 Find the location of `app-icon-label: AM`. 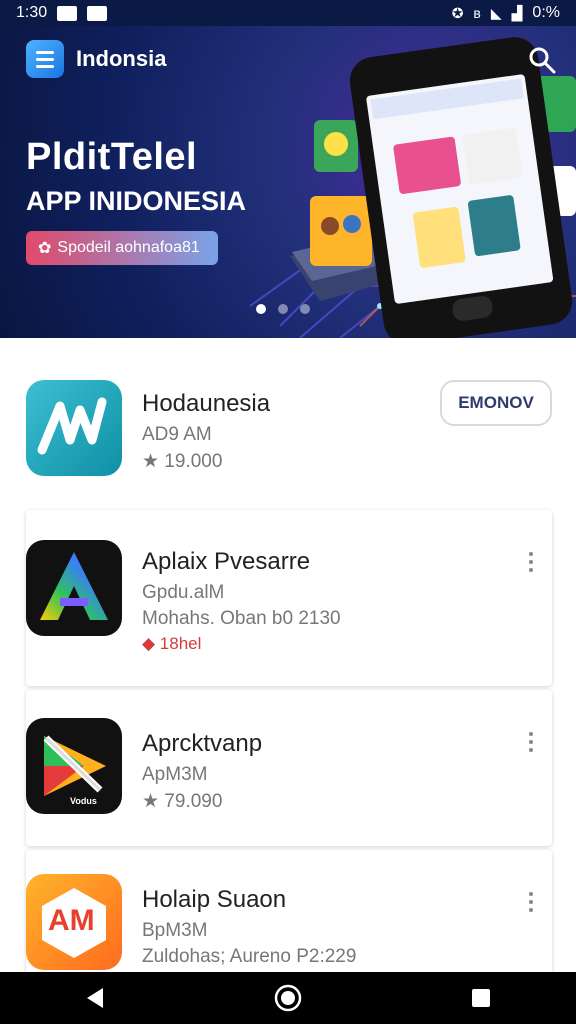

app-icon-label: AM is located at coordinates (71, 920).